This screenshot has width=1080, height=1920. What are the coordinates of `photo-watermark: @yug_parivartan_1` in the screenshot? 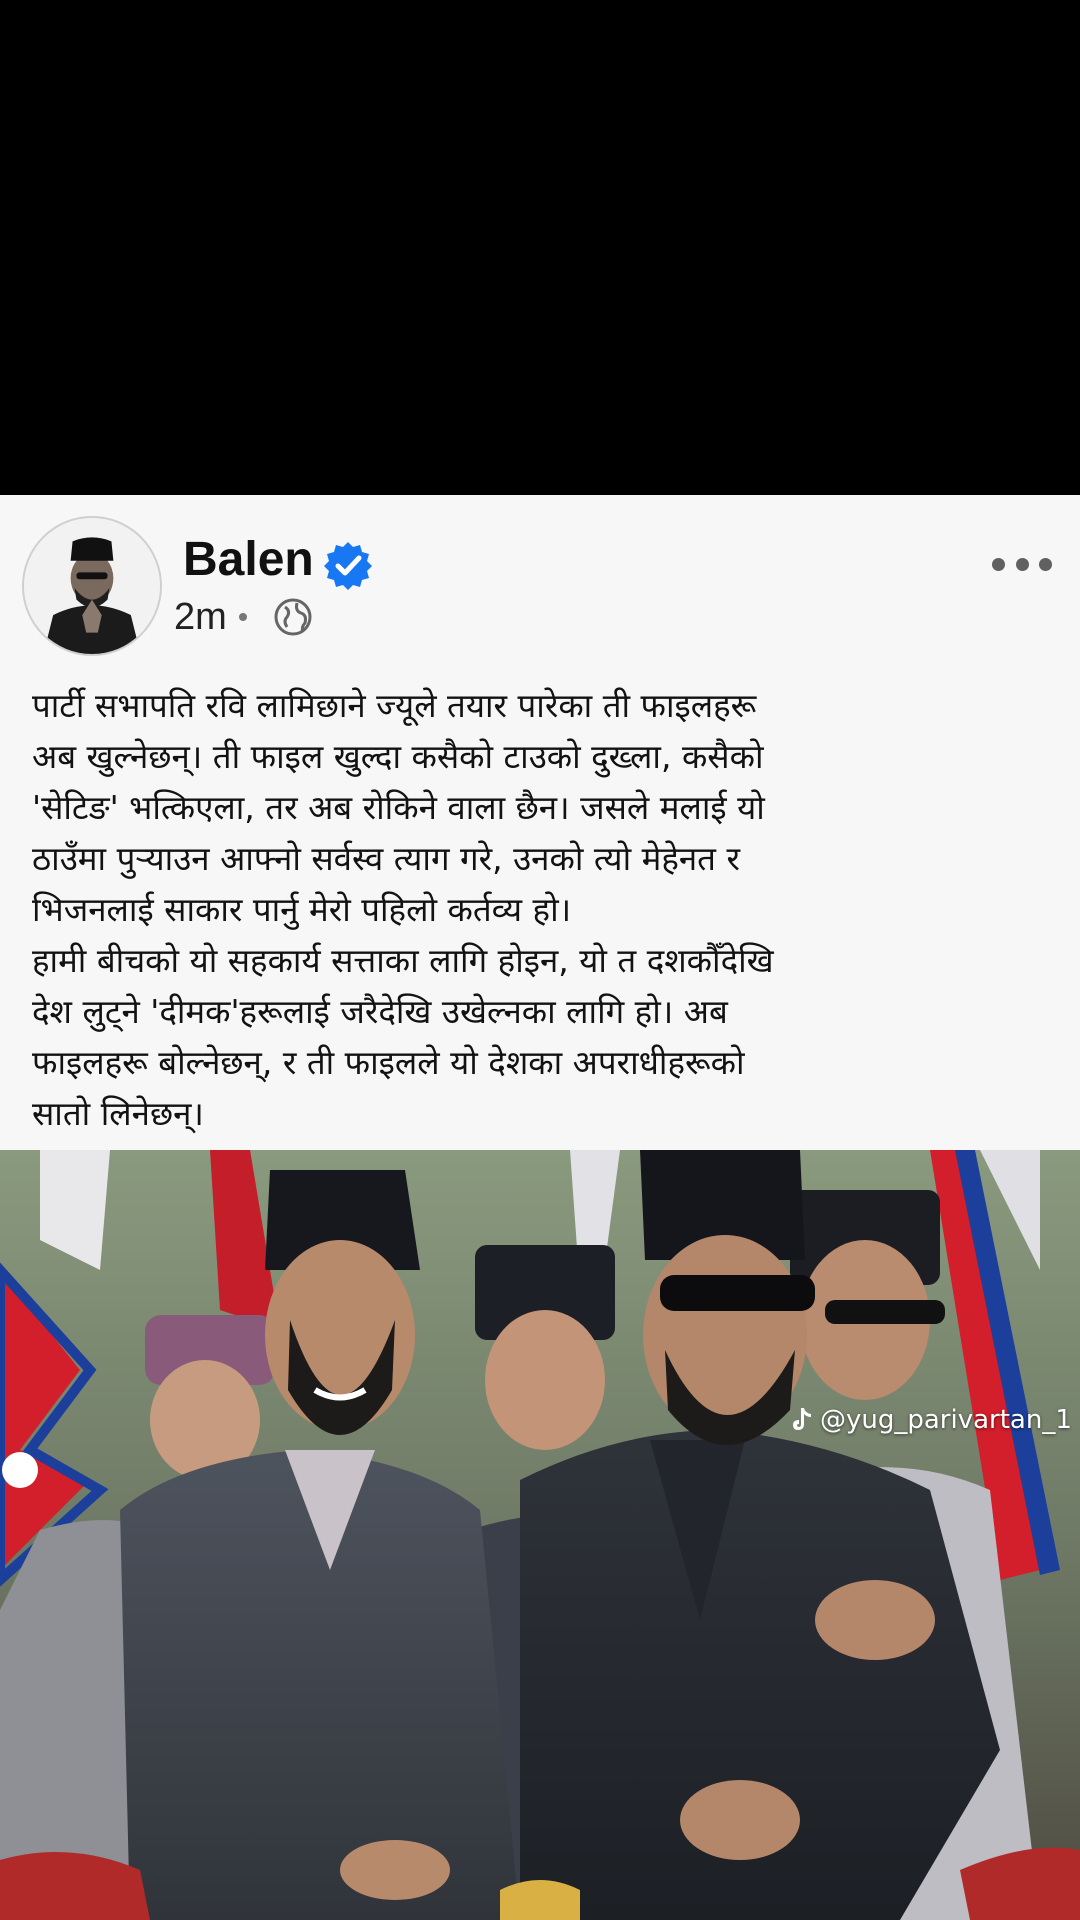 It's located at (931, 1420).